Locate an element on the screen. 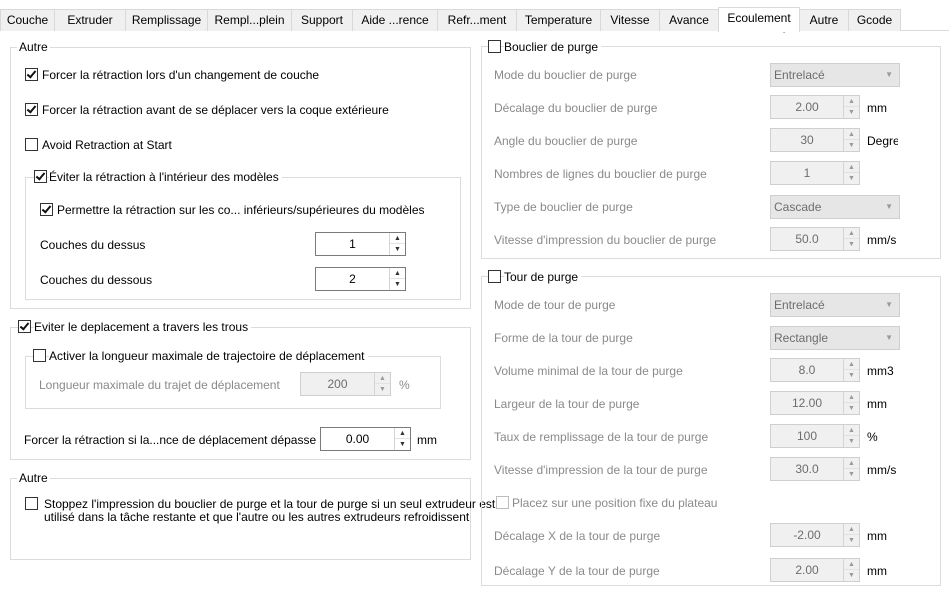 The width and height of the screenshot is (949, 596). tower-offset-y-label: Décalage Y de la tour de purge is located at coordinates (577, 571).